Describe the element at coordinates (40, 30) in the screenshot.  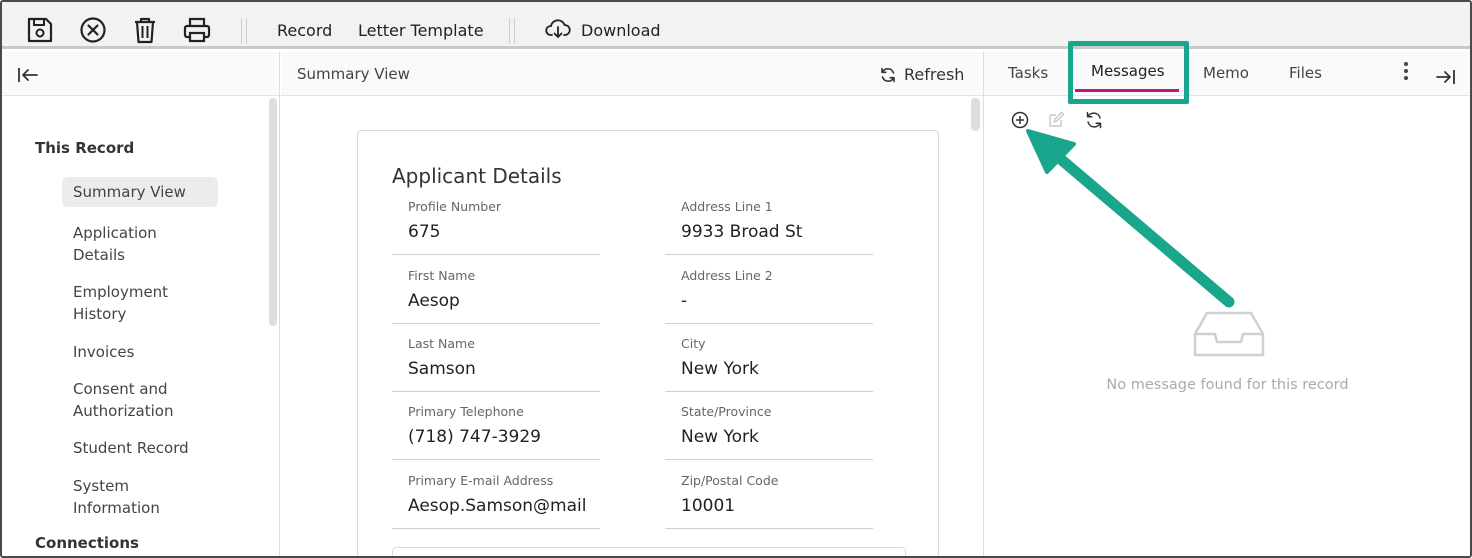
I see `save-icon` at that location.